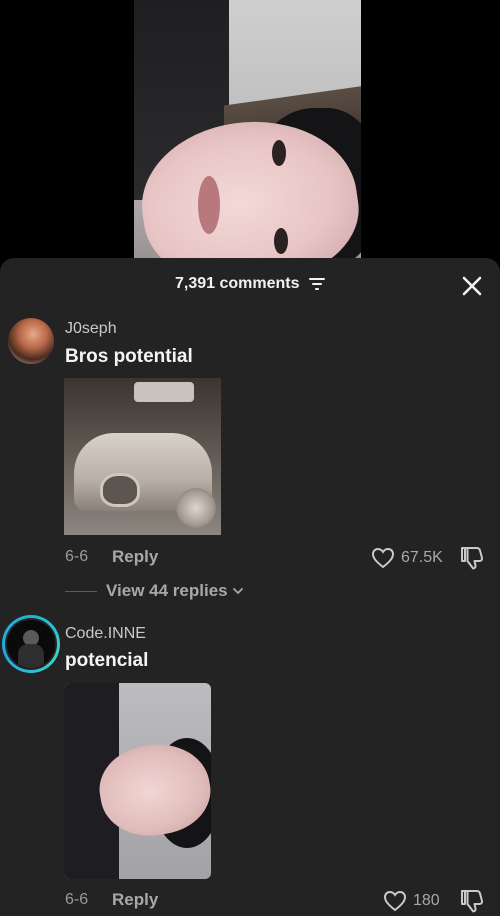  I want to click on view-replies-label: View 44 replies, so click(167, 590).